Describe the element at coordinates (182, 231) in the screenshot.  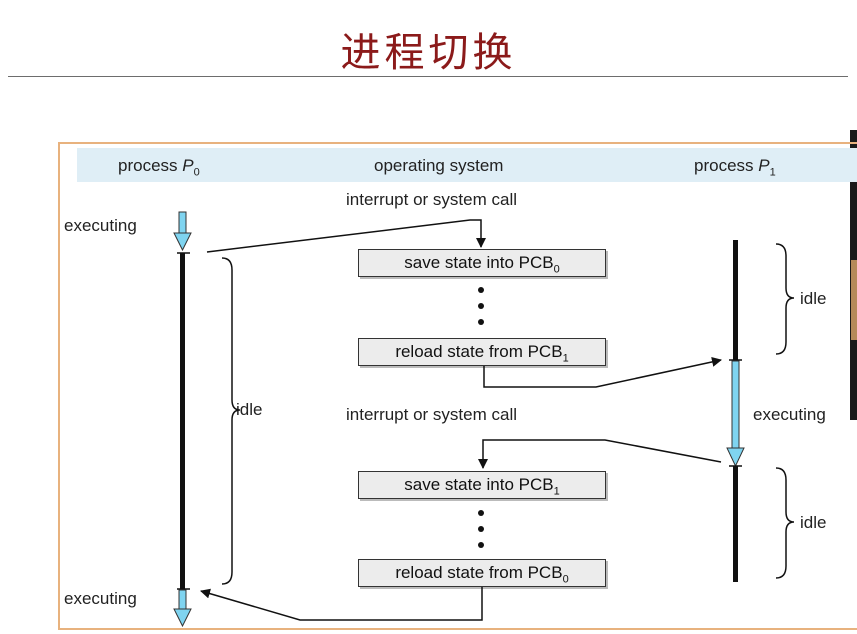
I see `p0-executing-arrow-top` at that location.